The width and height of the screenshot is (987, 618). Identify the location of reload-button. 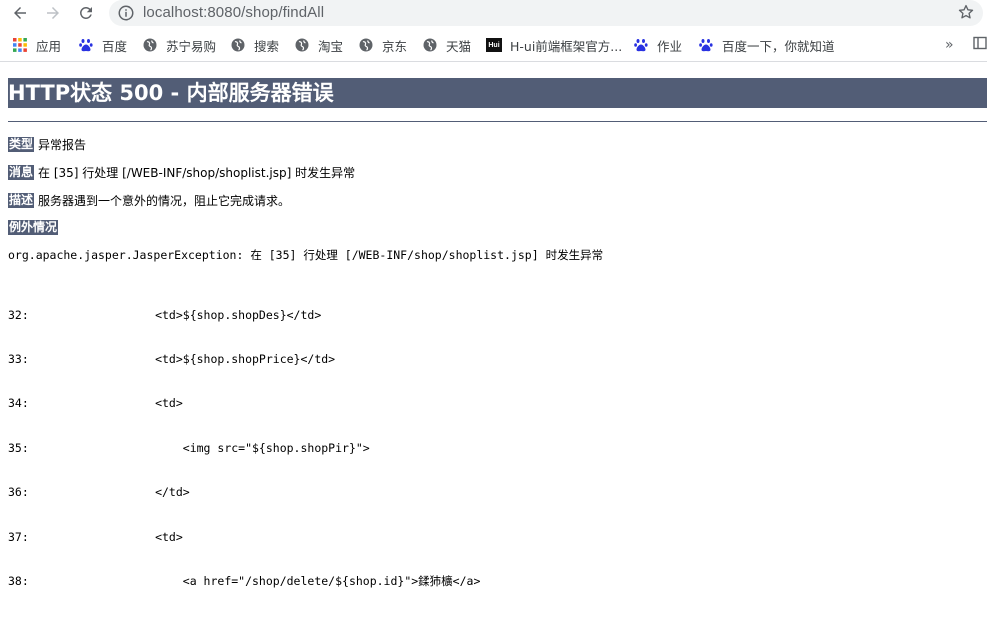
(86, 13).